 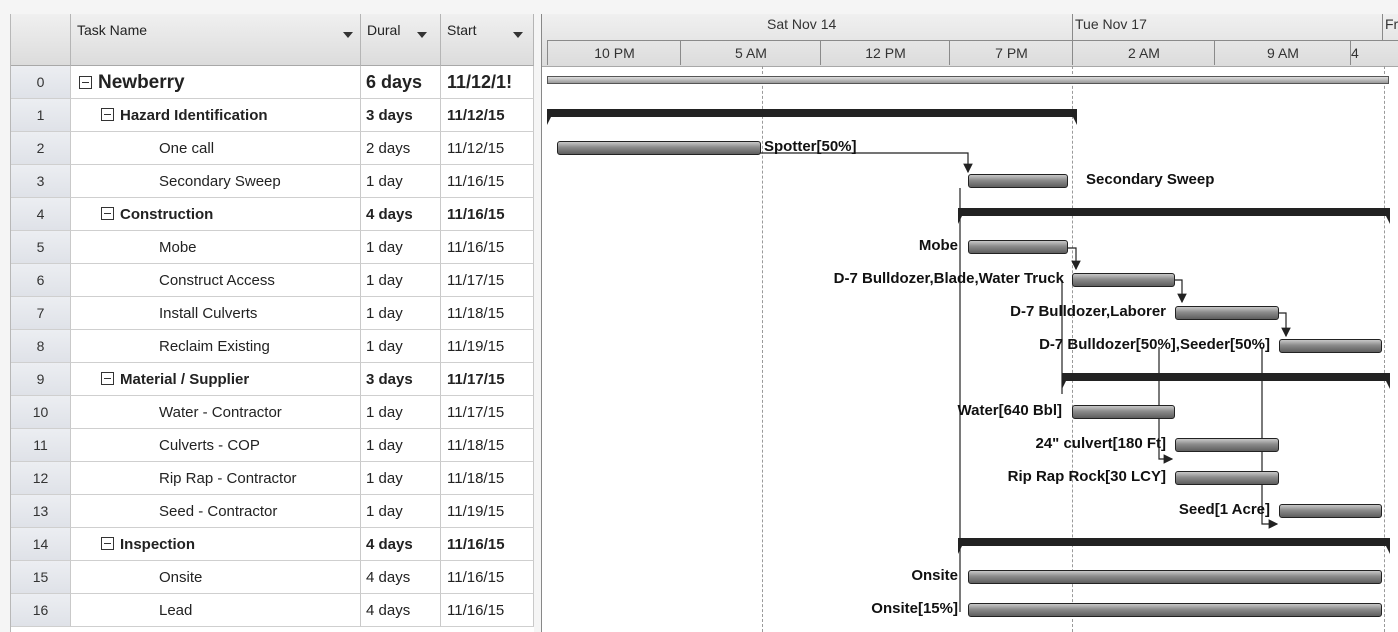 What do you see at coordinates (41, 181) in the screenshot?
I see `row-index: 3` at bounding box center [41, 181].